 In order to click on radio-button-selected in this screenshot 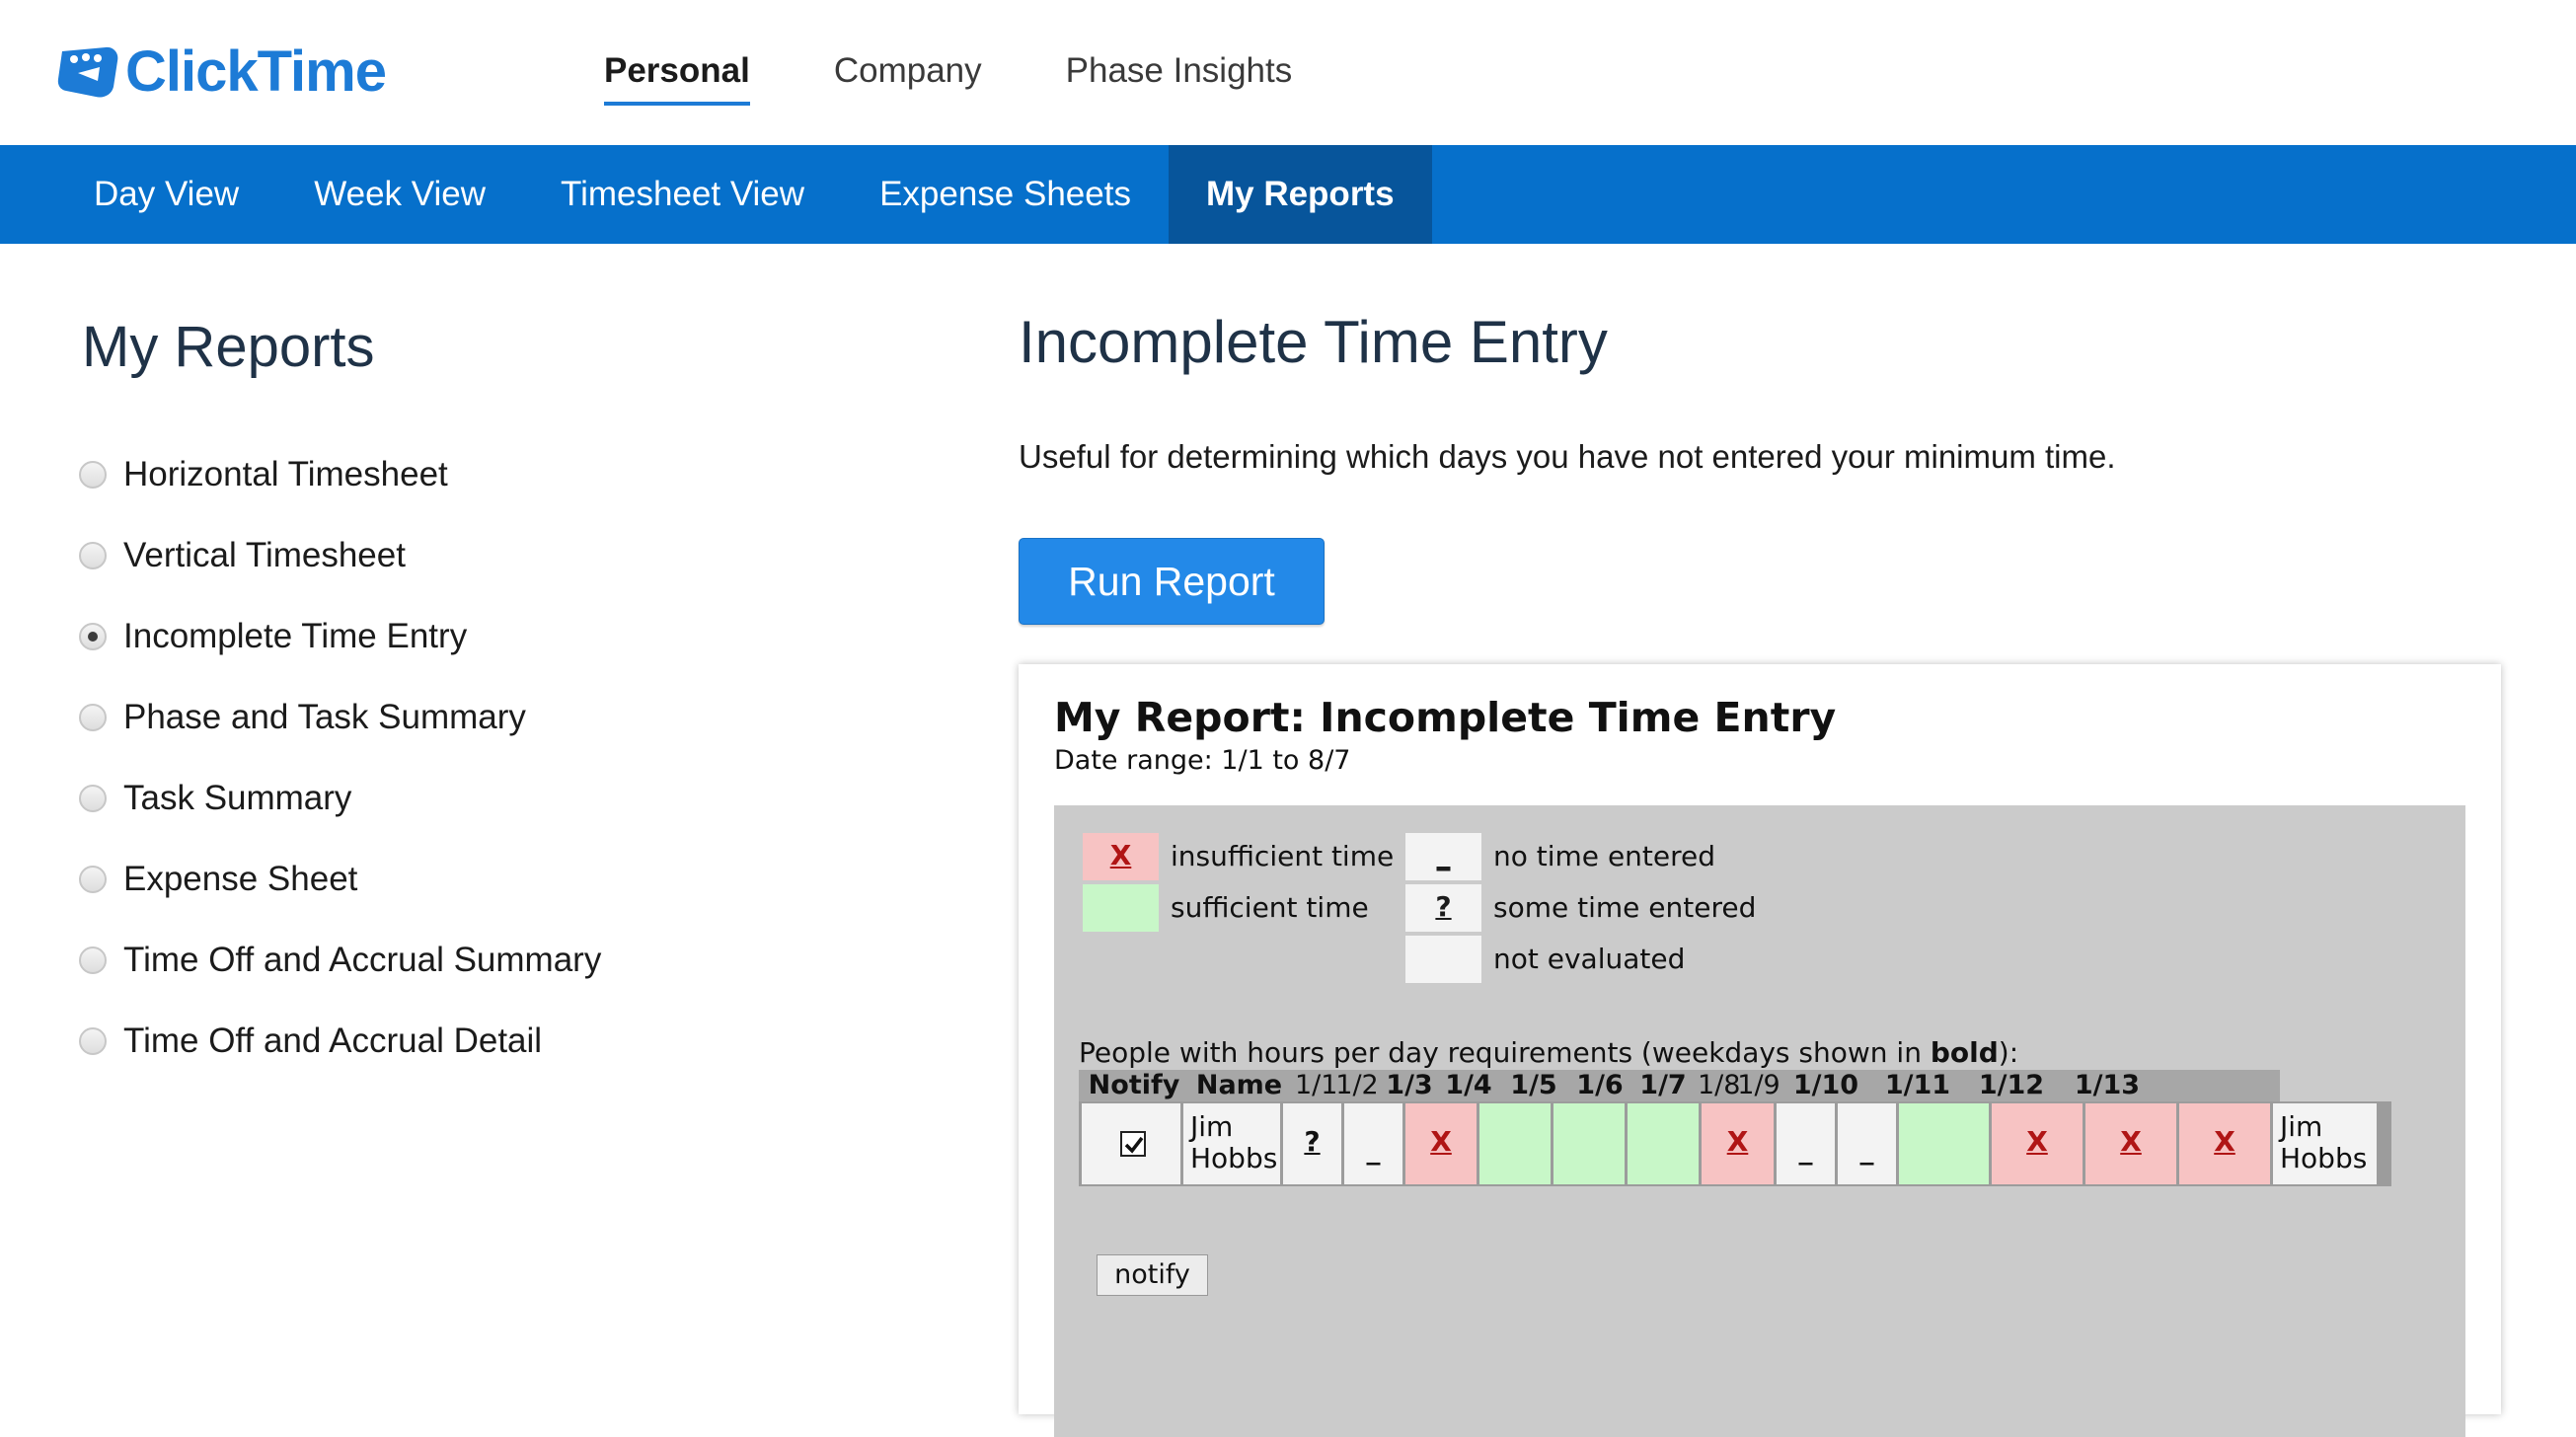, I will do `click(93, 636)`.